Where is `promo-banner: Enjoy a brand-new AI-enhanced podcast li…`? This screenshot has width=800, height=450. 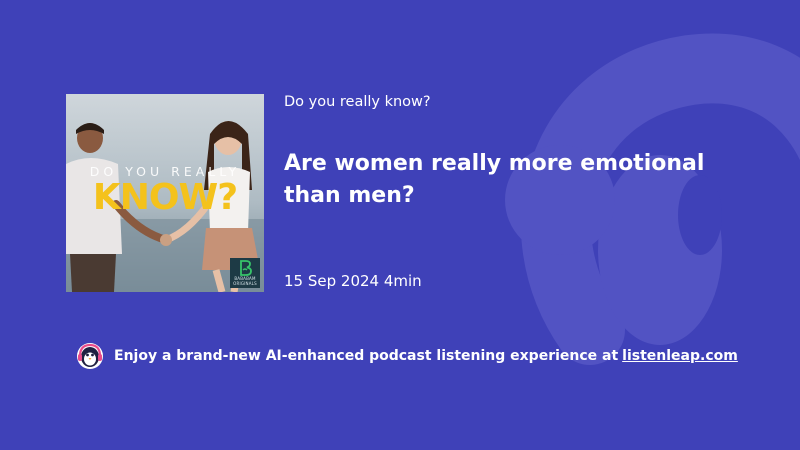 promo-banner: Enjoy a brand-new AI-enhanced podcast li… is located at coordinates (407, 356).